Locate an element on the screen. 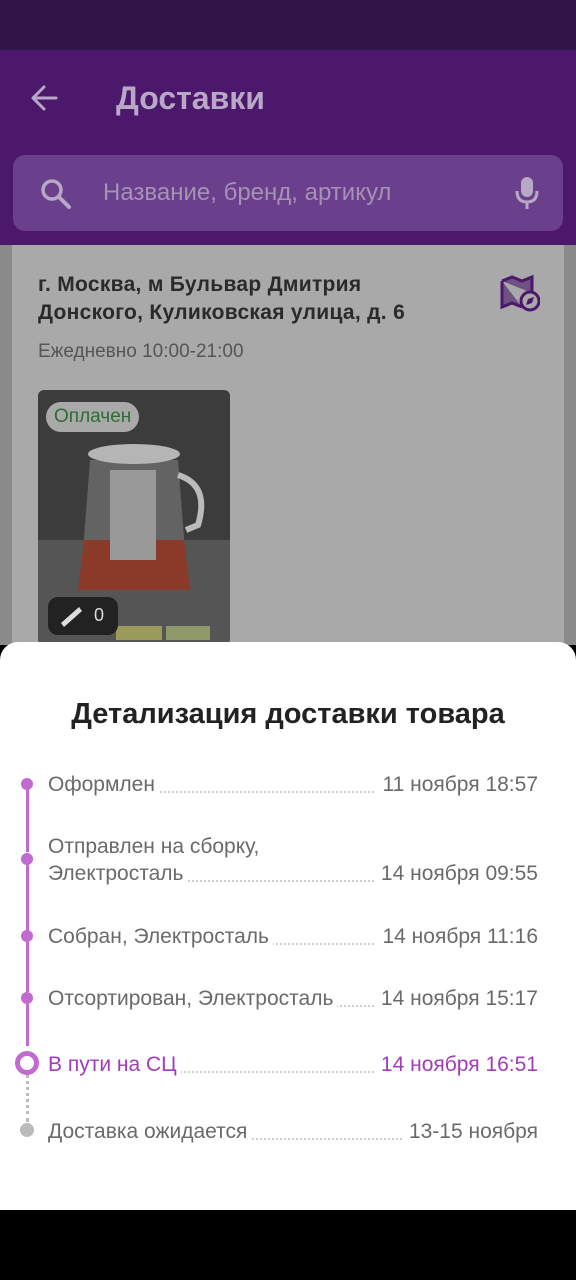  rating-count: 0 is located at coordinates (99, 615).